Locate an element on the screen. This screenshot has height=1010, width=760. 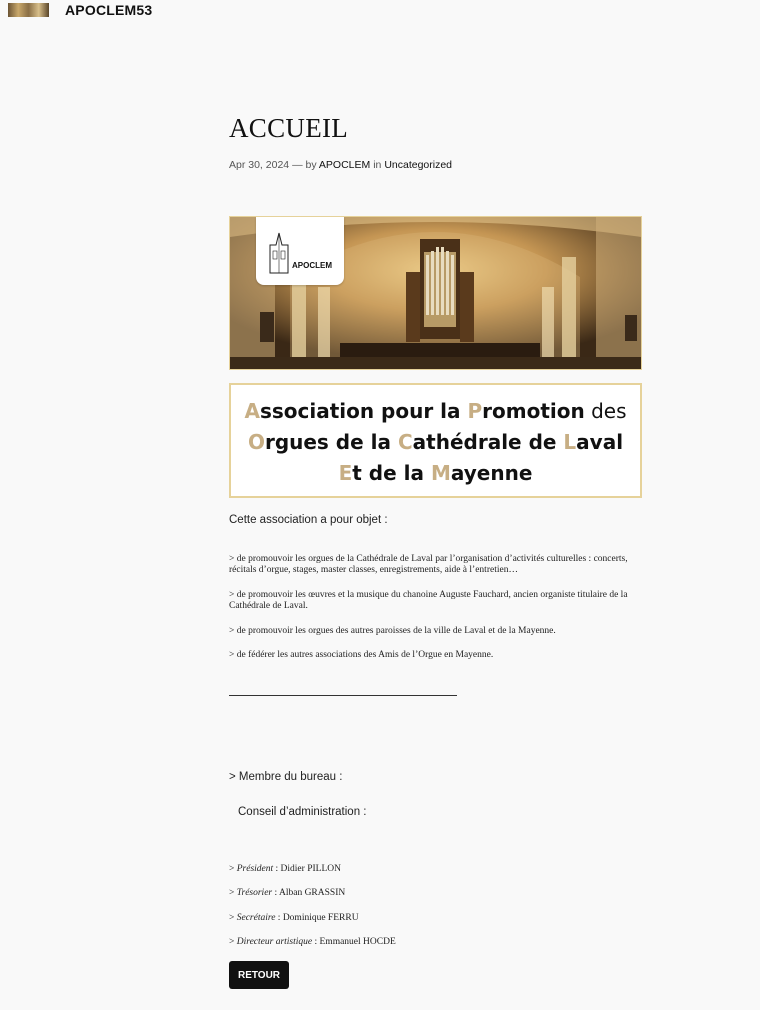
retour-button: RETOUR is located at coordinates (259, 975).